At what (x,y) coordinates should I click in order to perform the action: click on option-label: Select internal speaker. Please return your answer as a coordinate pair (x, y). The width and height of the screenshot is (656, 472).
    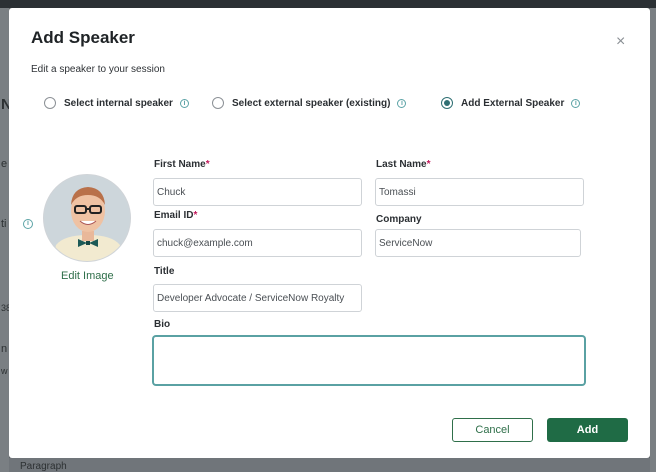
    Looking at the image, I should click on (118, 103).